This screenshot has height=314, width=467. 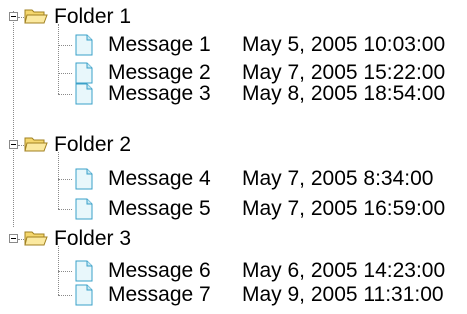 I want to click on message-7-label: Message 7, so click(x=159, y=295).